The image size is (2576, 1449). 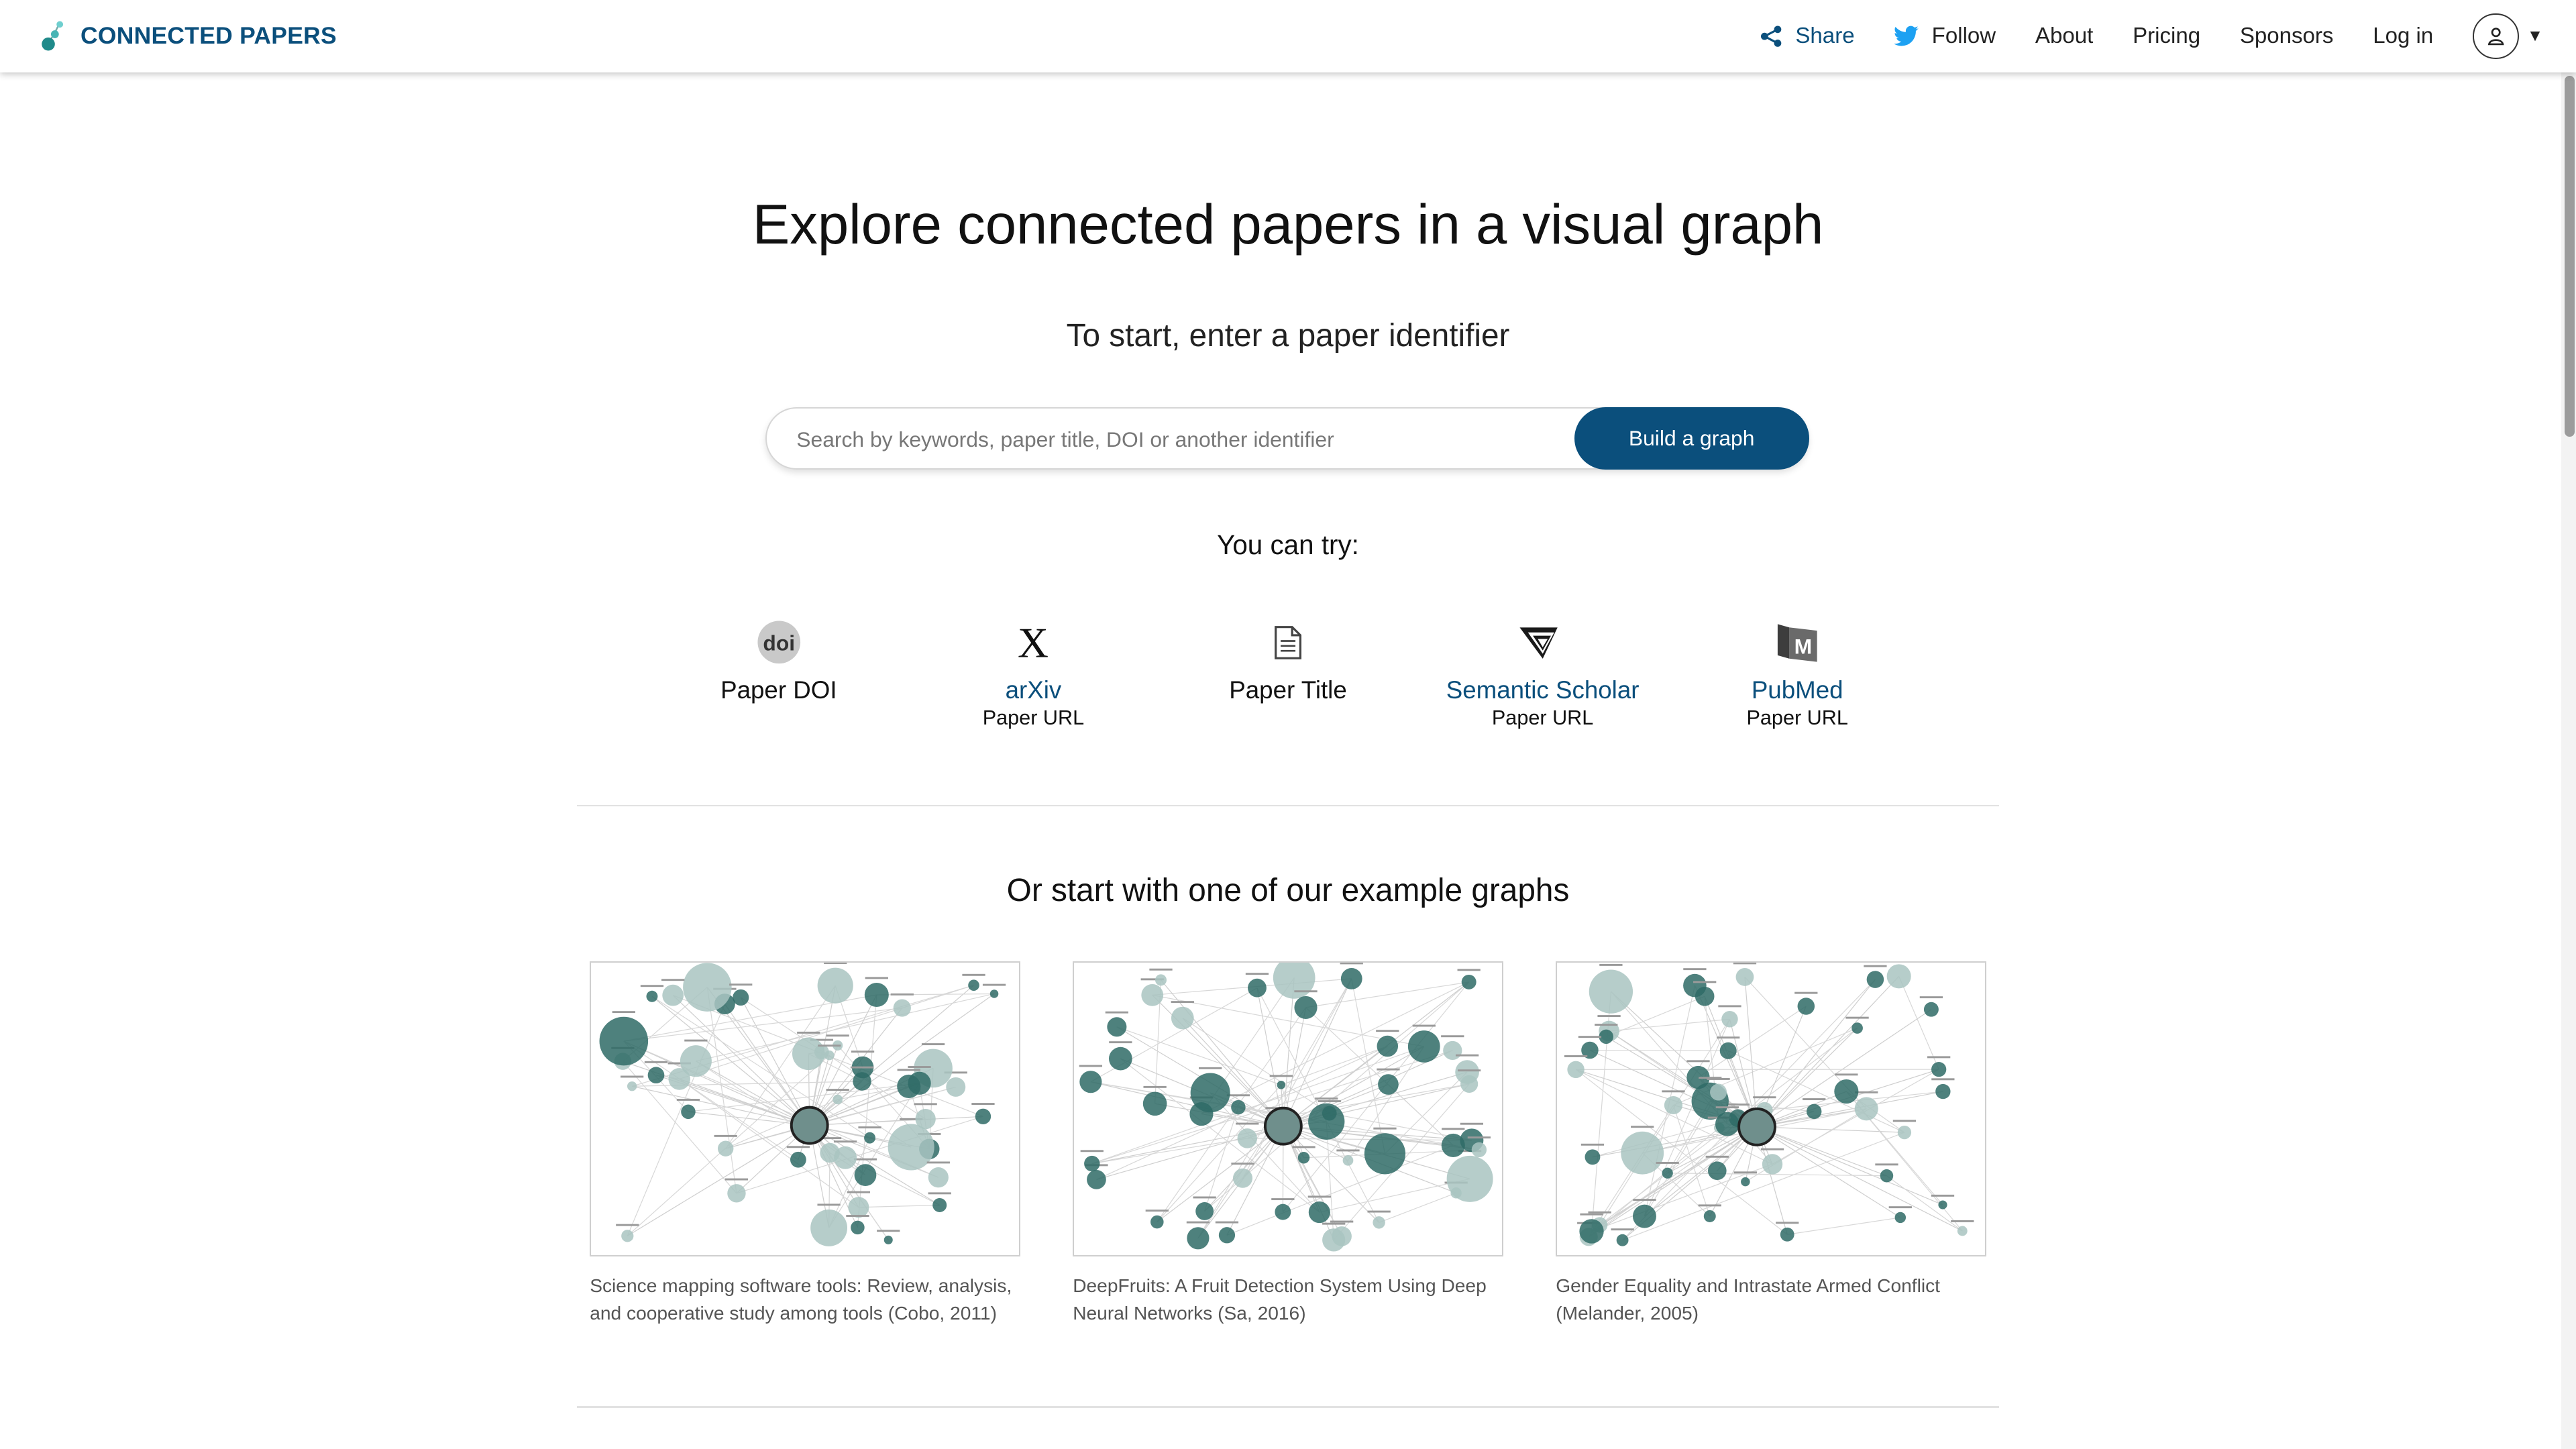 I want to click on pricing-label: Pricing, so click(x=2167, y=35).